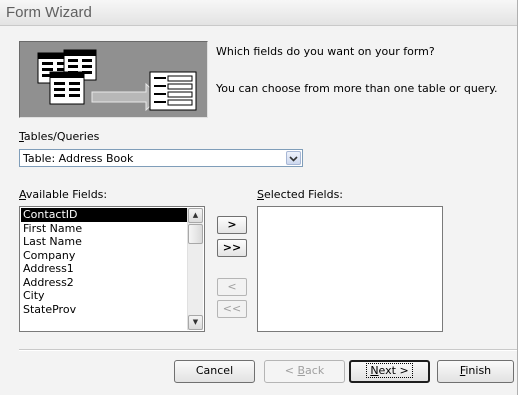 This screenshot has height=395, width=518. What do you see at coordinates (63, 194) in the screenshot?
I see `available-fields-label: Available Fields:` at bounding box center [63, 194].